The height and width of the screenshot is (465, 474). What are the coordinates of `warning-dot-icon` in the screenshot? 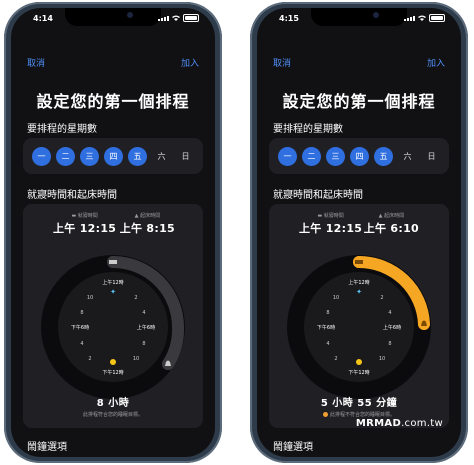 It's located at (325, 414).